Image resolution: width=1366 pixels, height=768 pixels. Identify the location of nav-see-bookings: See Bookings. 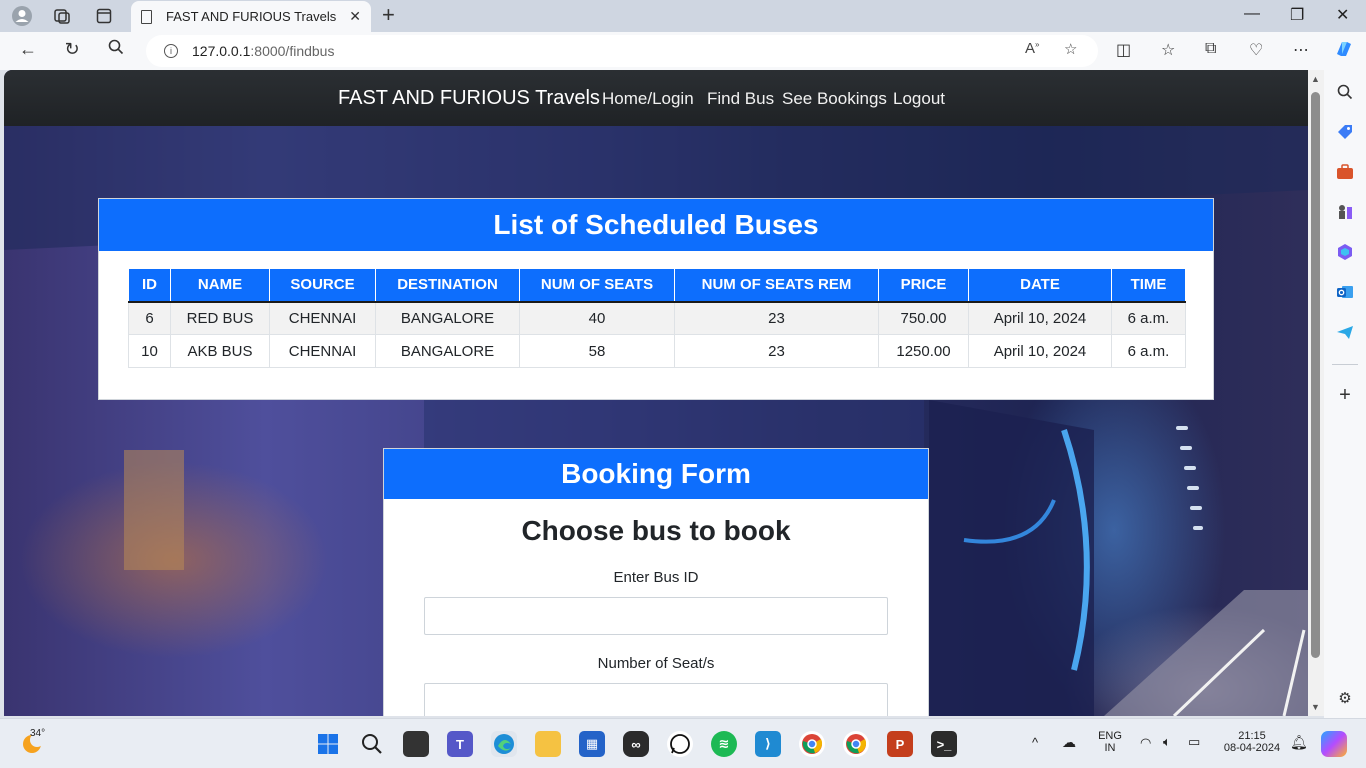
(834, 99).